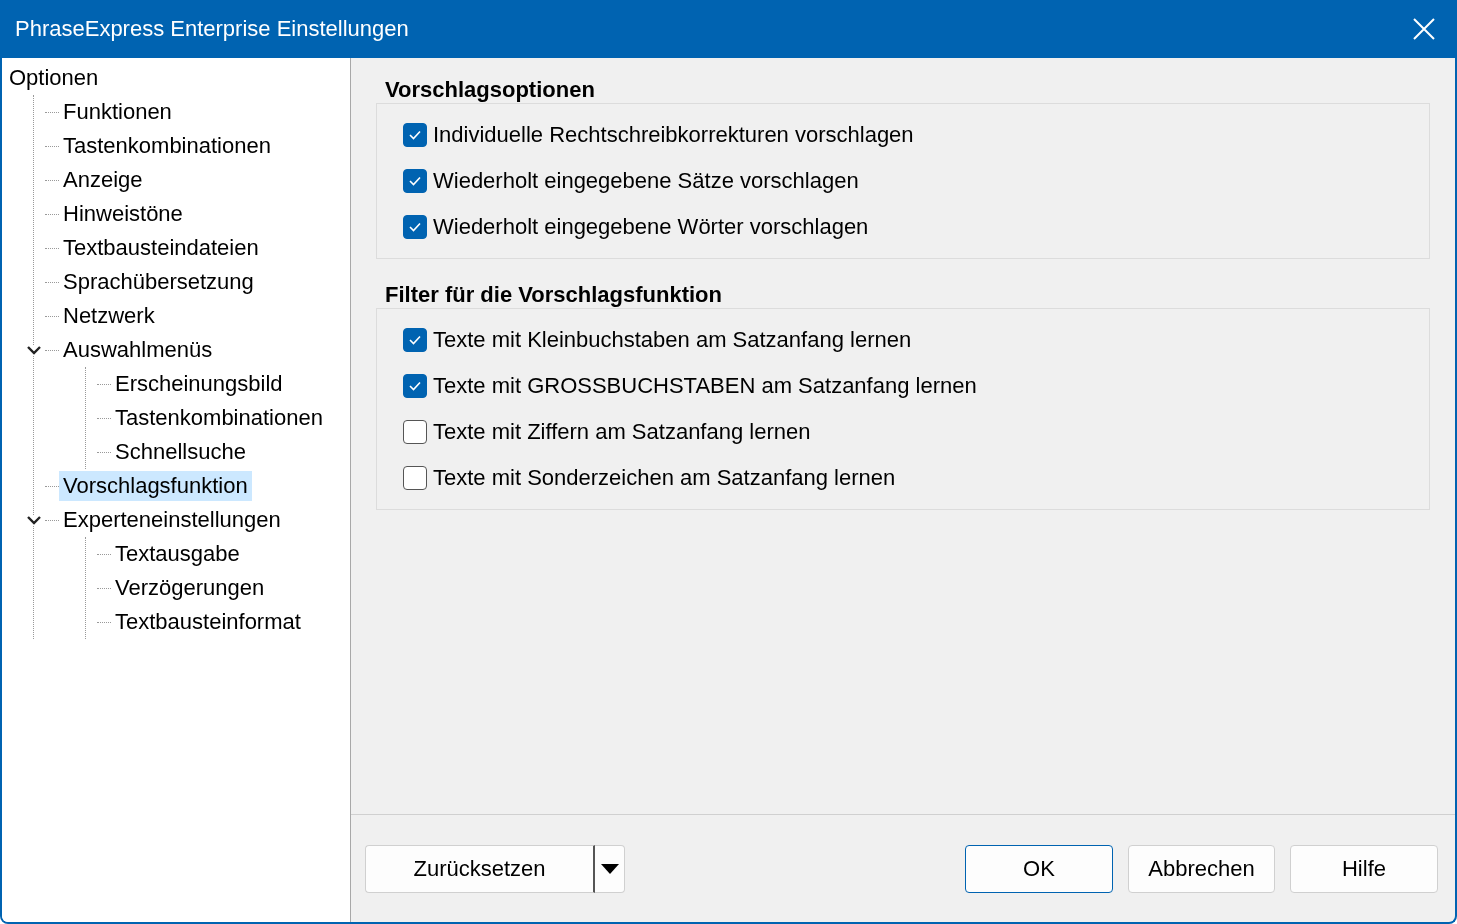 Image resolution: width=1457 pixels, height=924 pixels. Describe the element at coordinates (208, 622) in the screenshot. I see `tree-item: Textbausteinformat` at that location.